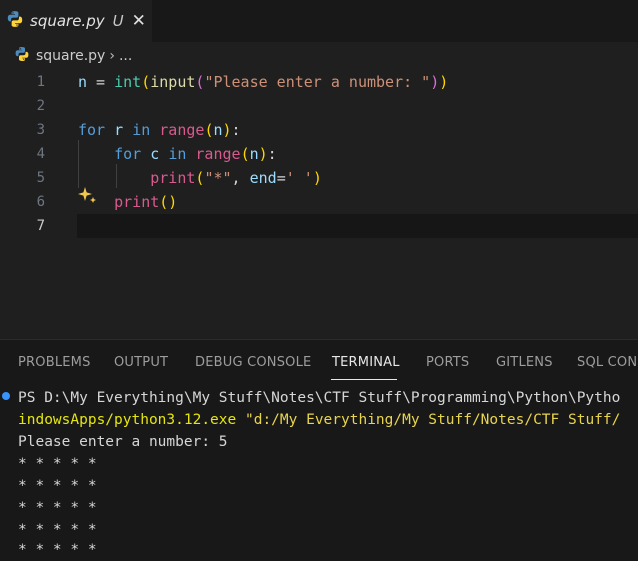 This screenshot has height=561, width=638. Describe the element at coordinates (40, 82) in the screenshot. I see `line-number: 1` at that location.